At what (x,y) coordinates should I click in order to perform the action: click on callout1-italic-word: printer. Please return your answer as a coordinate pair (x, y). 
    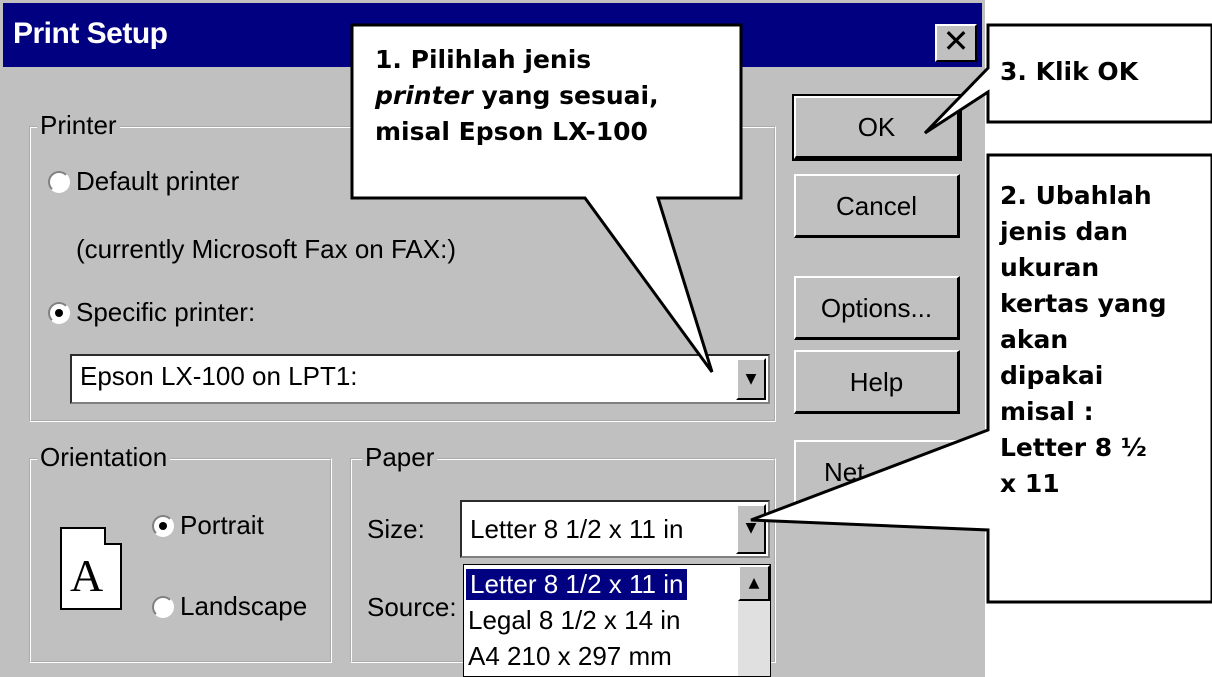
    Looking at the image, I should click on (424, 95).